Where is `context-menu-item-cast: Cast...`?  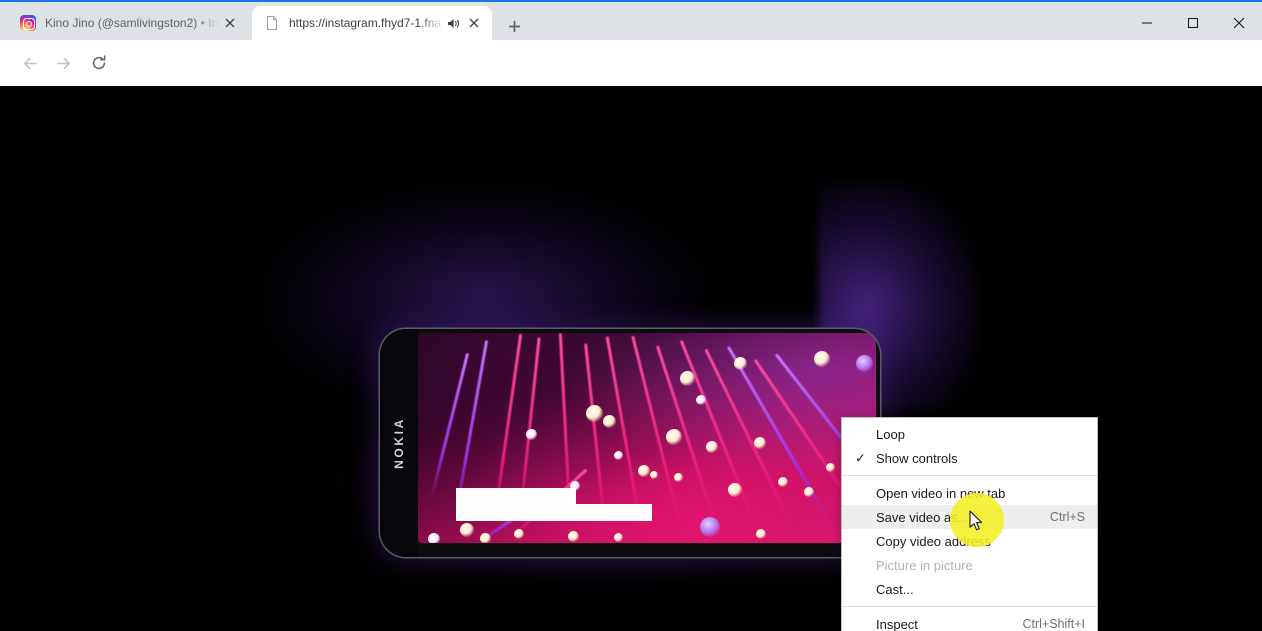 context-menu-item-cast: Cast... is located at coordinates (969, 589).